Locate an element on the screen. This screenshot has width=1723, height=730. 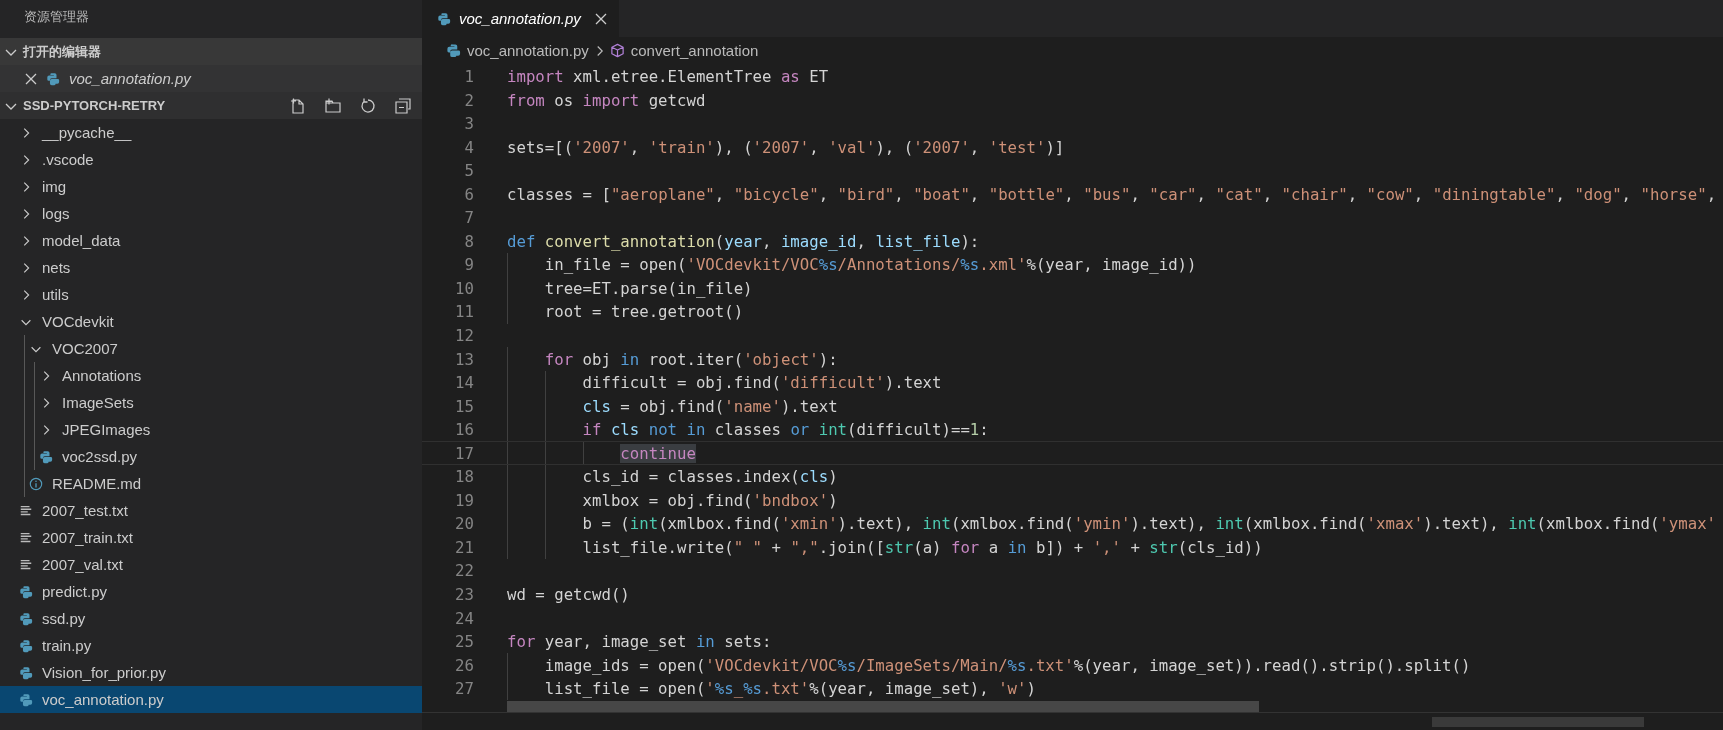
line-number: 16 is located at coordinates (464, 430).